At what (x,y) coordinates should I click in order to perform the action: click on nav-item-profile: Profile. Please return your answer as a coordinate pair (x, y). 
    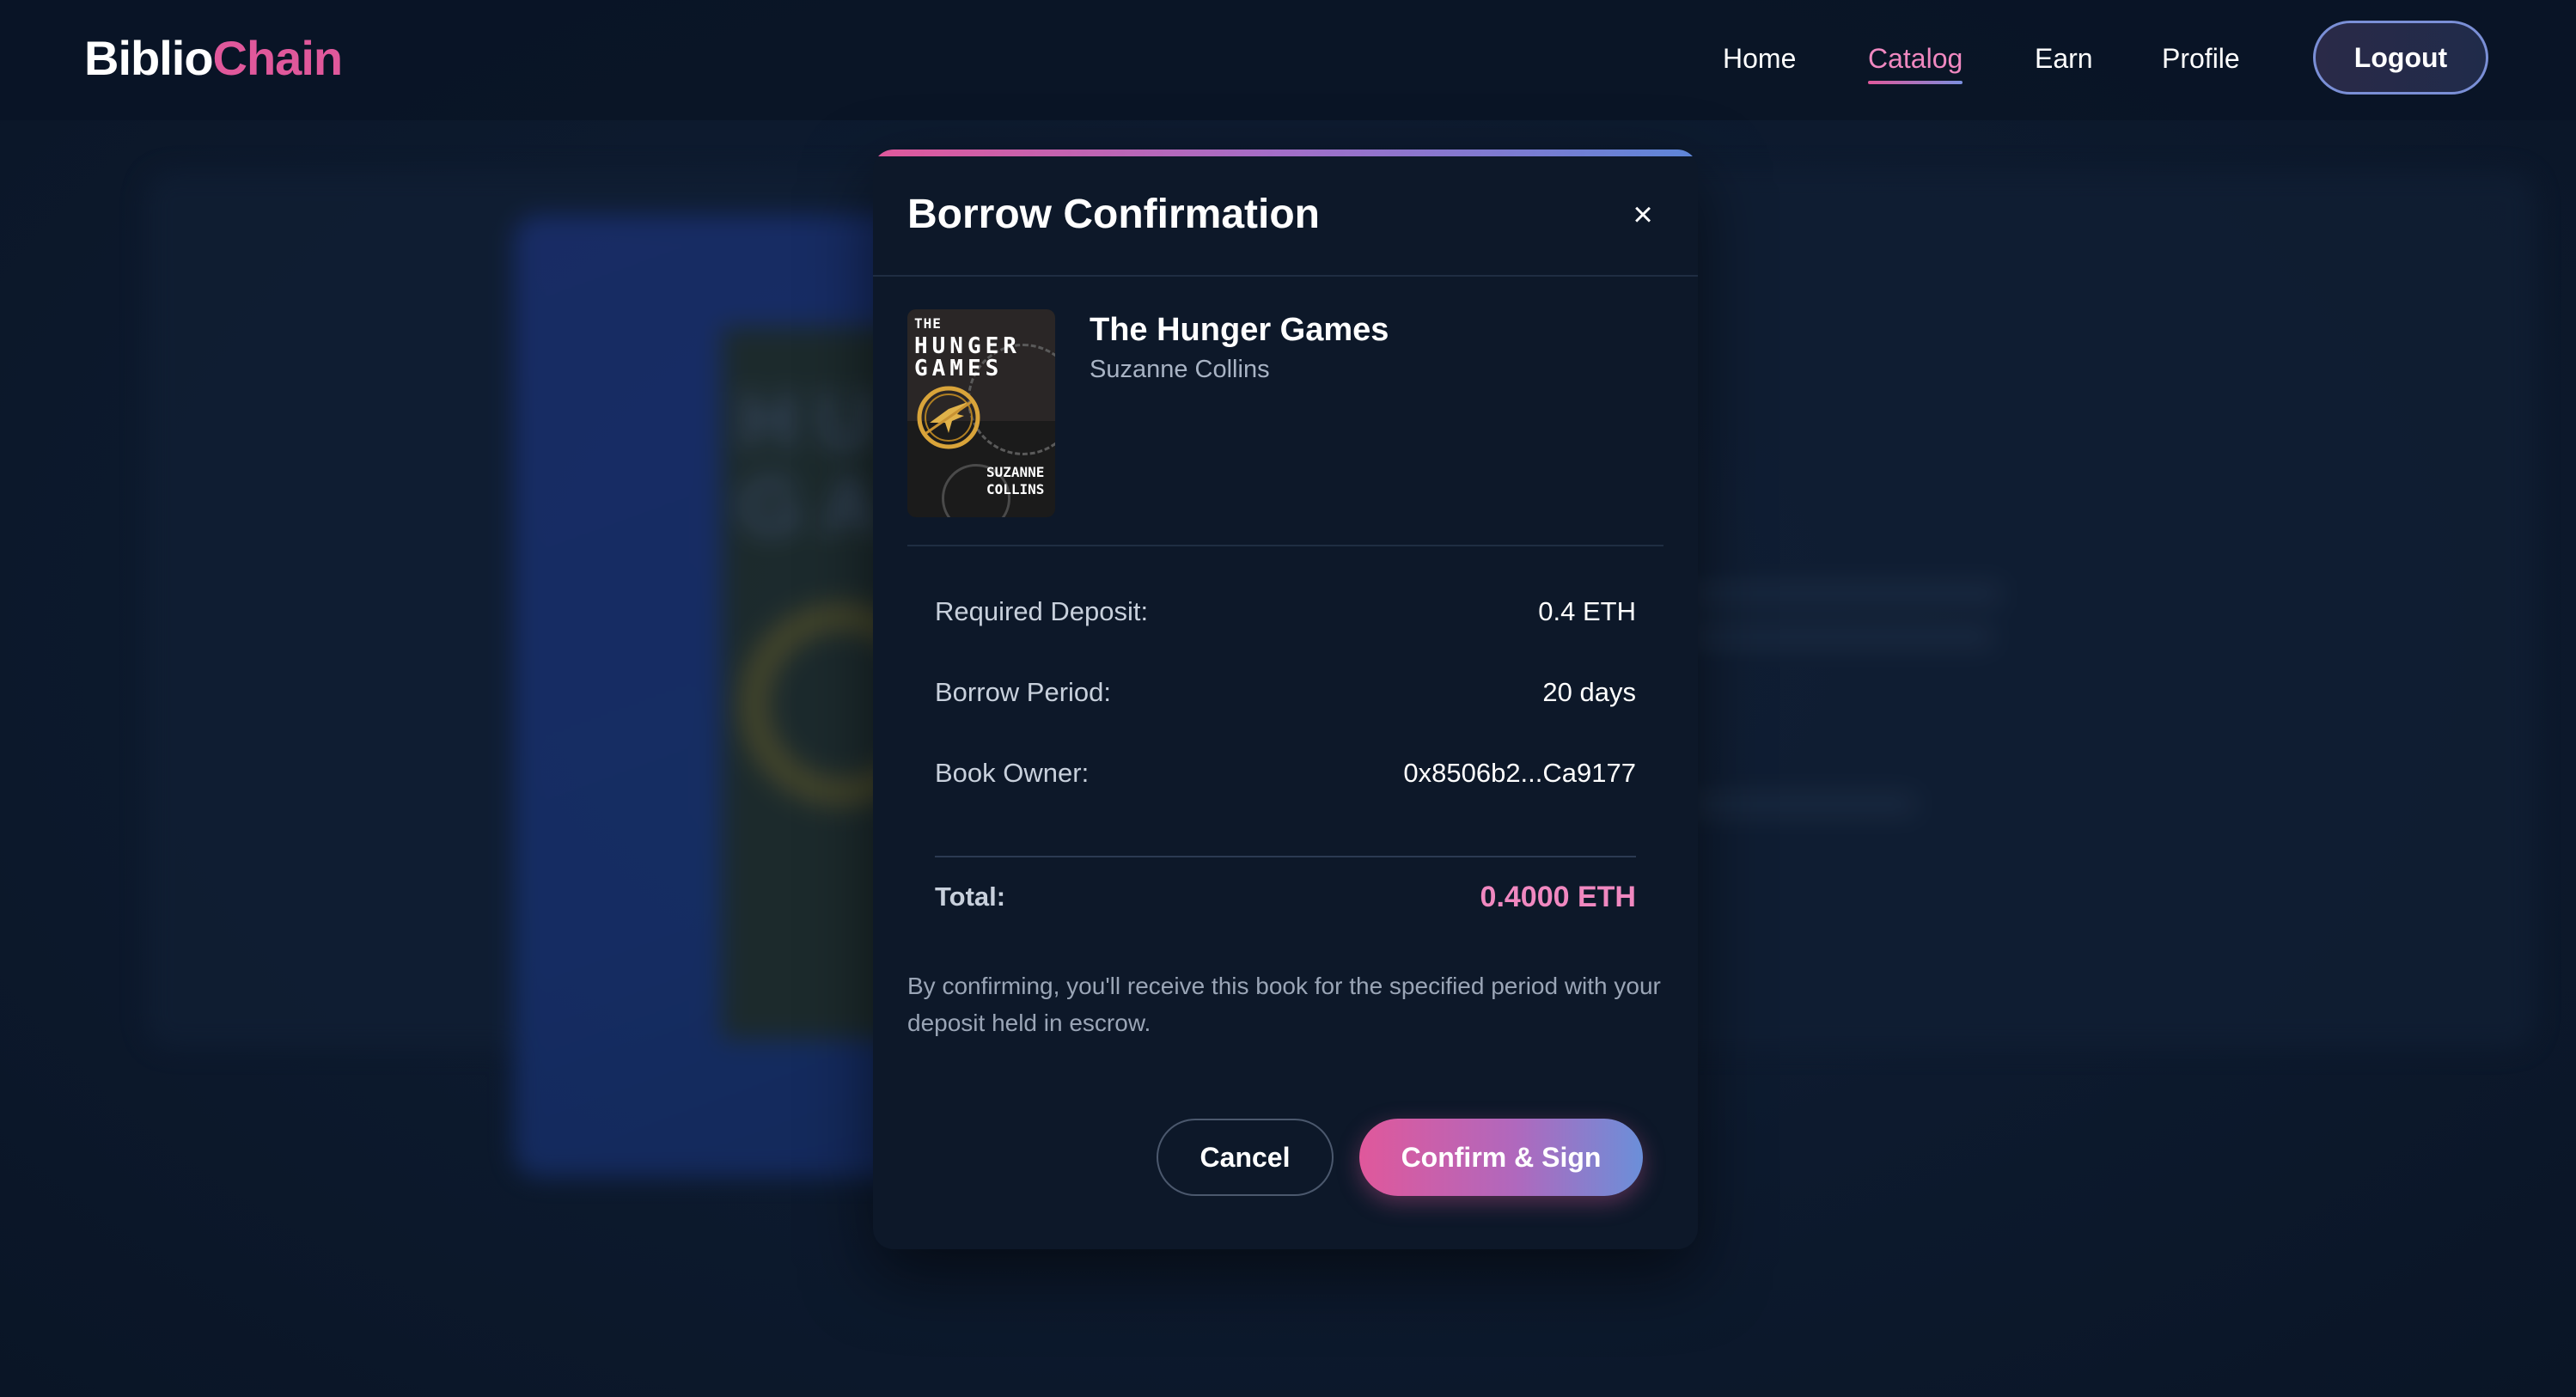
    Looking at the image, I should click on (2201, 59).